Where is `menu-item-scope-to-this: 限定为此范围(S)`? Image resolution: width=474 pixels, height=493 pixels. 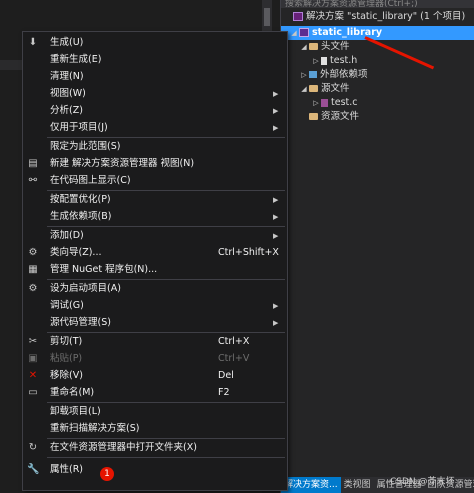
menu-item-scope-to-this: 限定为此范围(S) is located at coordinates (155, 147).